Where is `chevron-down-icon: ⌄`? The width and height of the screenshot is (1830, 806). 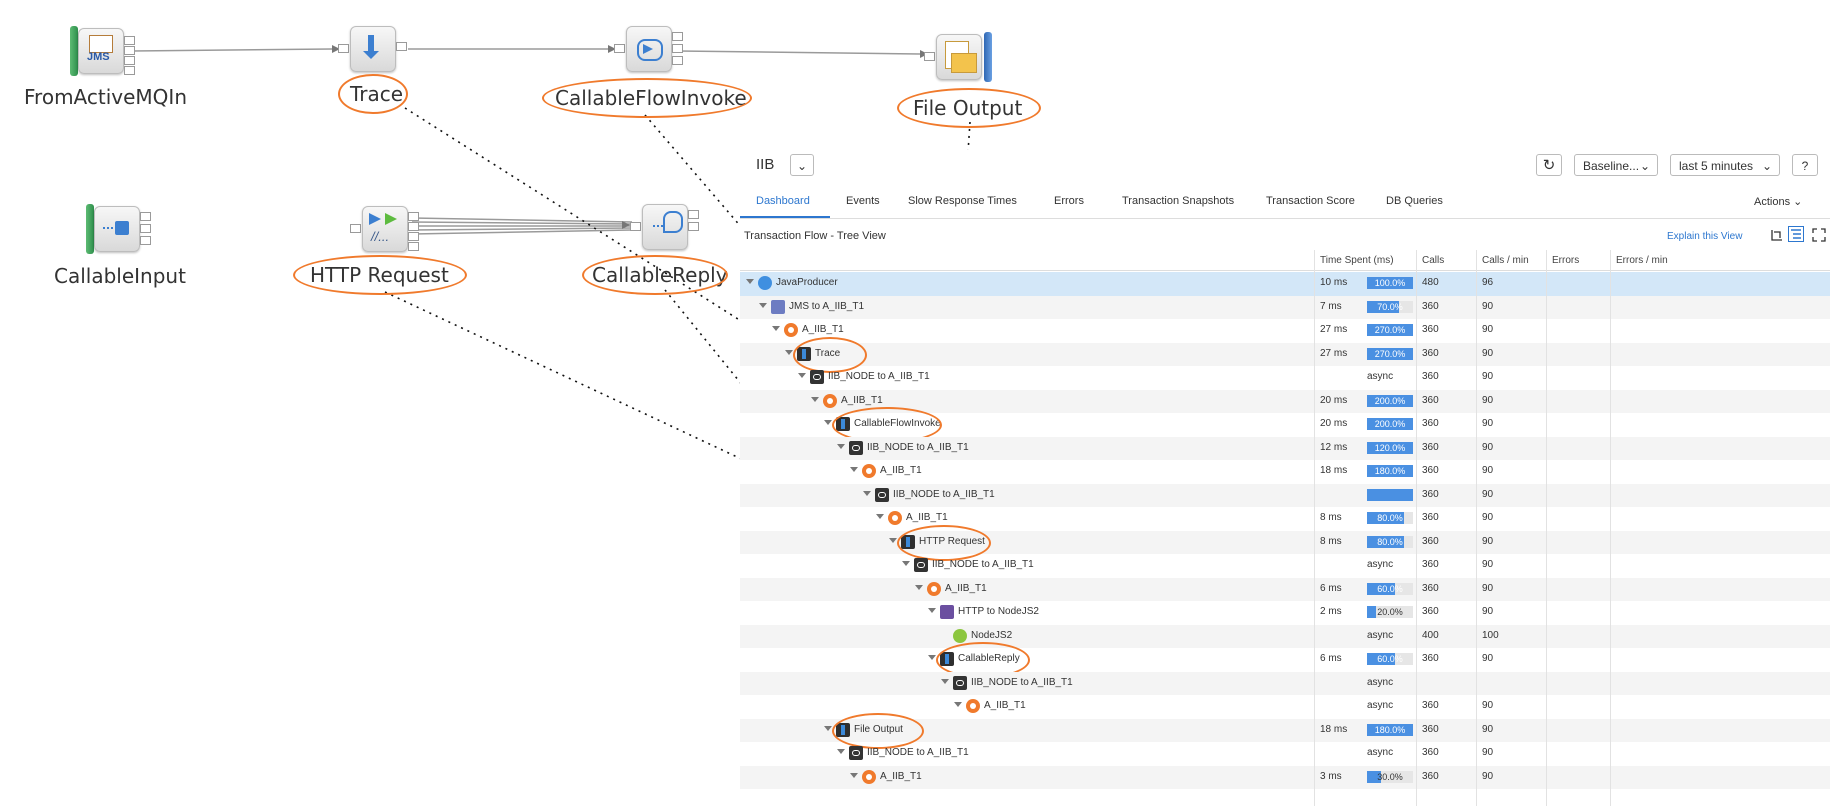 chevron-down-icon: ⌄ is located at coordinates (1644, 166).